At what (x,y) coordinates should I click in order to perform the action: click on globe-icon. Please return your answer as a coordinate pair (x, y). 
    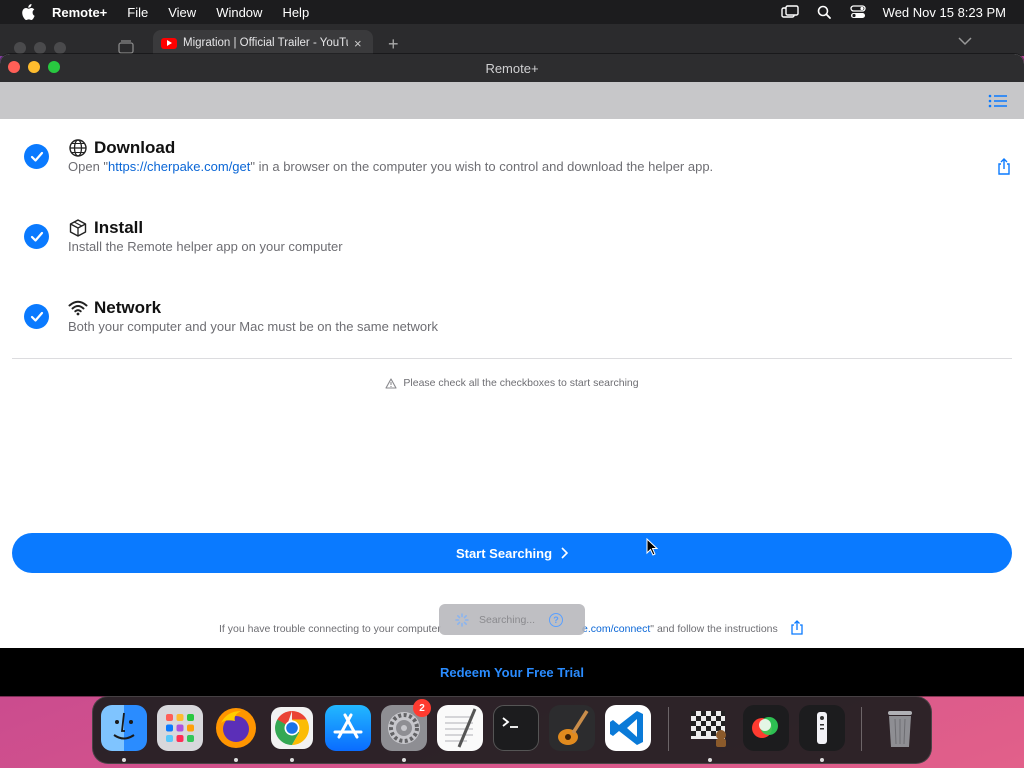
    Looking at the image, I should click on (78, 148).